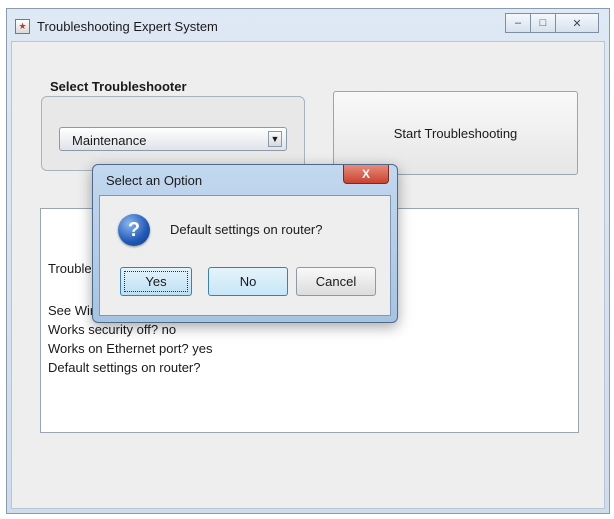 The width and height of the screenshot is (614, 519). Describe the element at coordinates (246, 229) in the screenshot. I see `dialog-message: Default settings on router?` at that location.